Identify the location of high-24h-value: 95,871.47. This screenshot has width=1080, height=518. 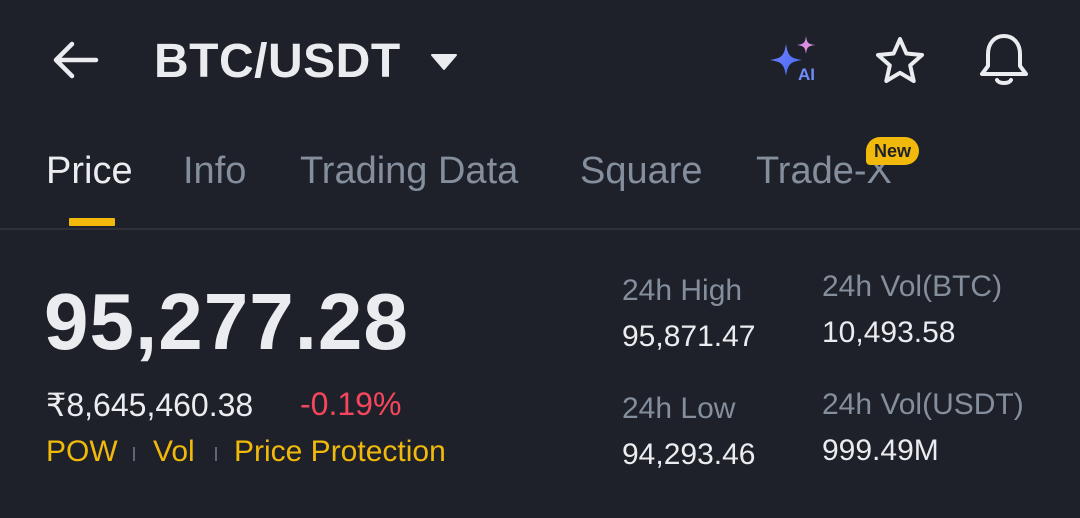
(689, 336).